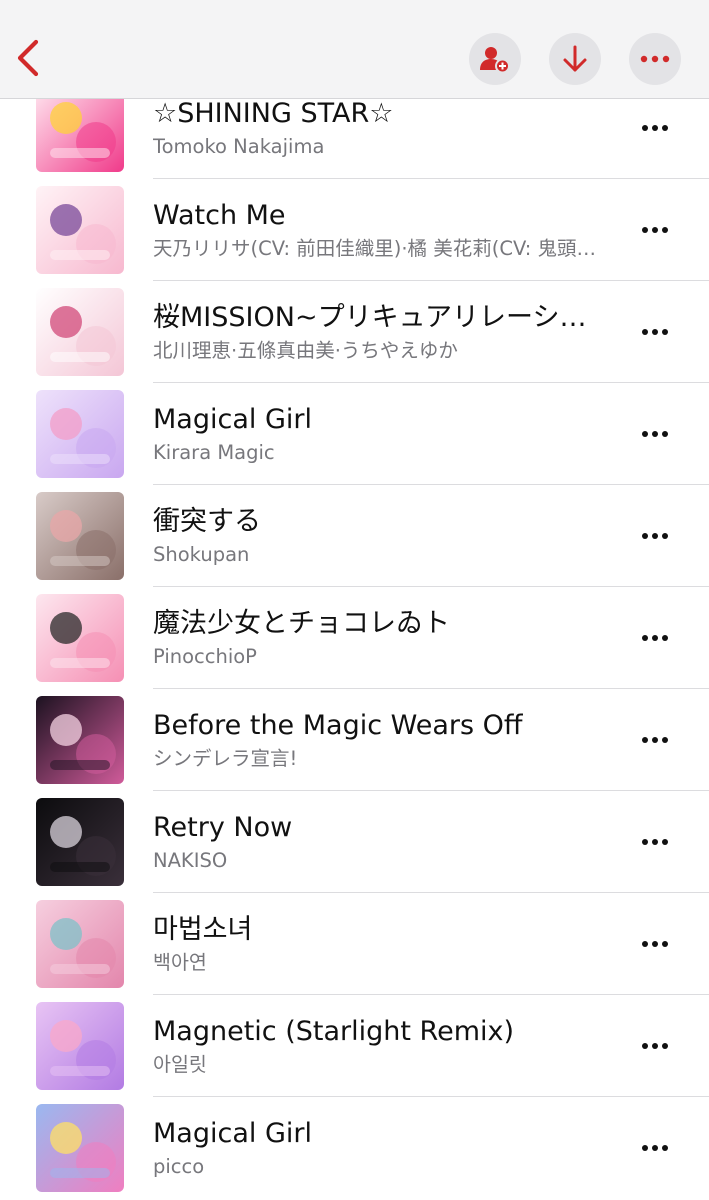  What do you see at coordinates (223, 827) in the screenshot?
I see `song-title: Retry Now` at bounding box center [223, 827].